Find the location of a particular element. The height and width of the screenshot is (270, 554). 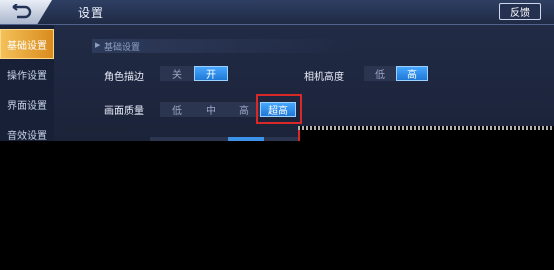

camera-height-label: 相机高度 is located at coordinates (324, 77).